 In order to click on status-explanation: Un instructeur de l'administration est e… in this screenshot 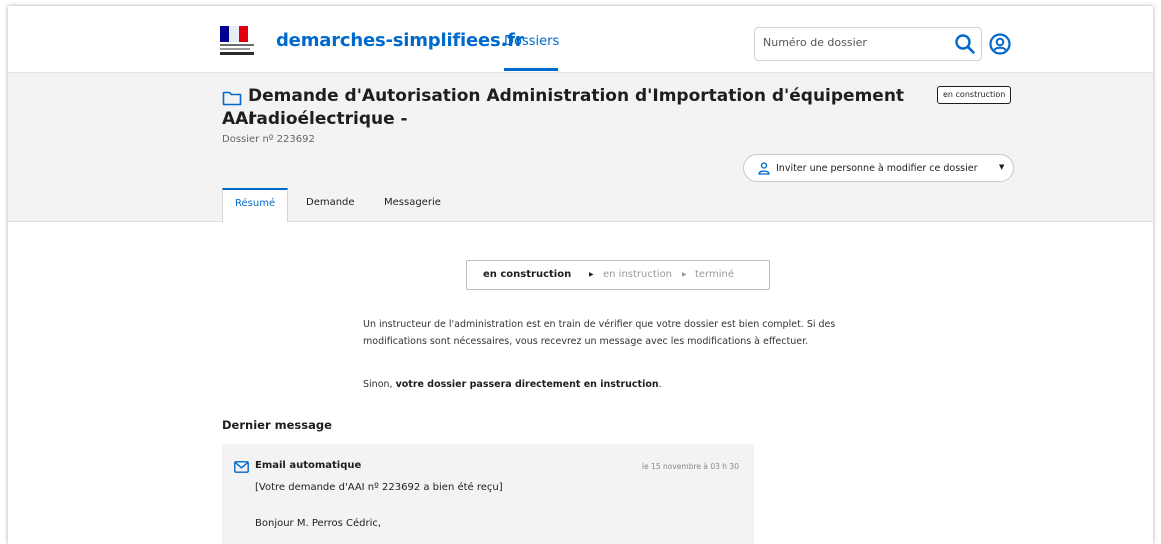, I will do `click(599, 333)`.